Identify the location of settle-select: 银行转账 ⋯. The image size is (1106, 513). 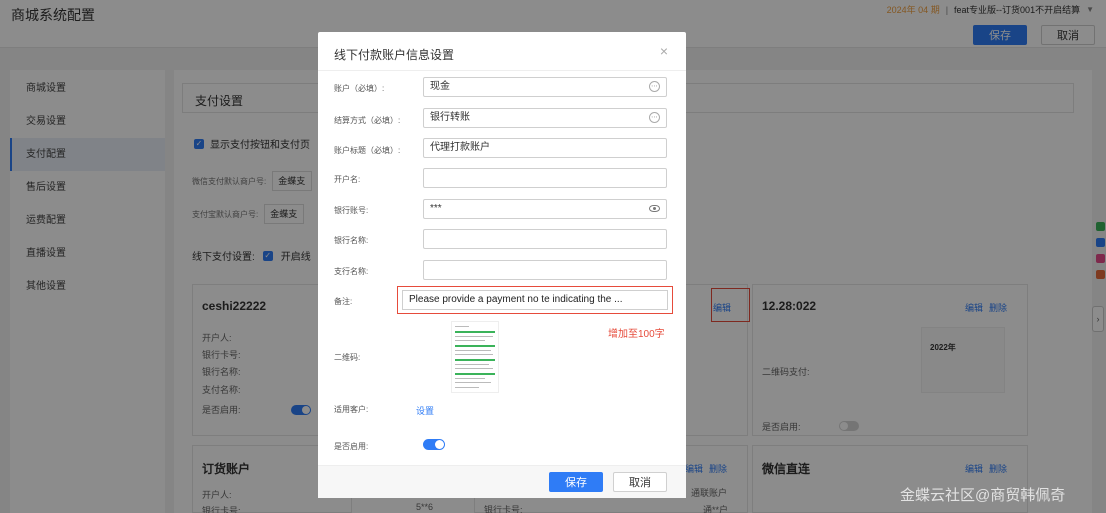
(545, 118).